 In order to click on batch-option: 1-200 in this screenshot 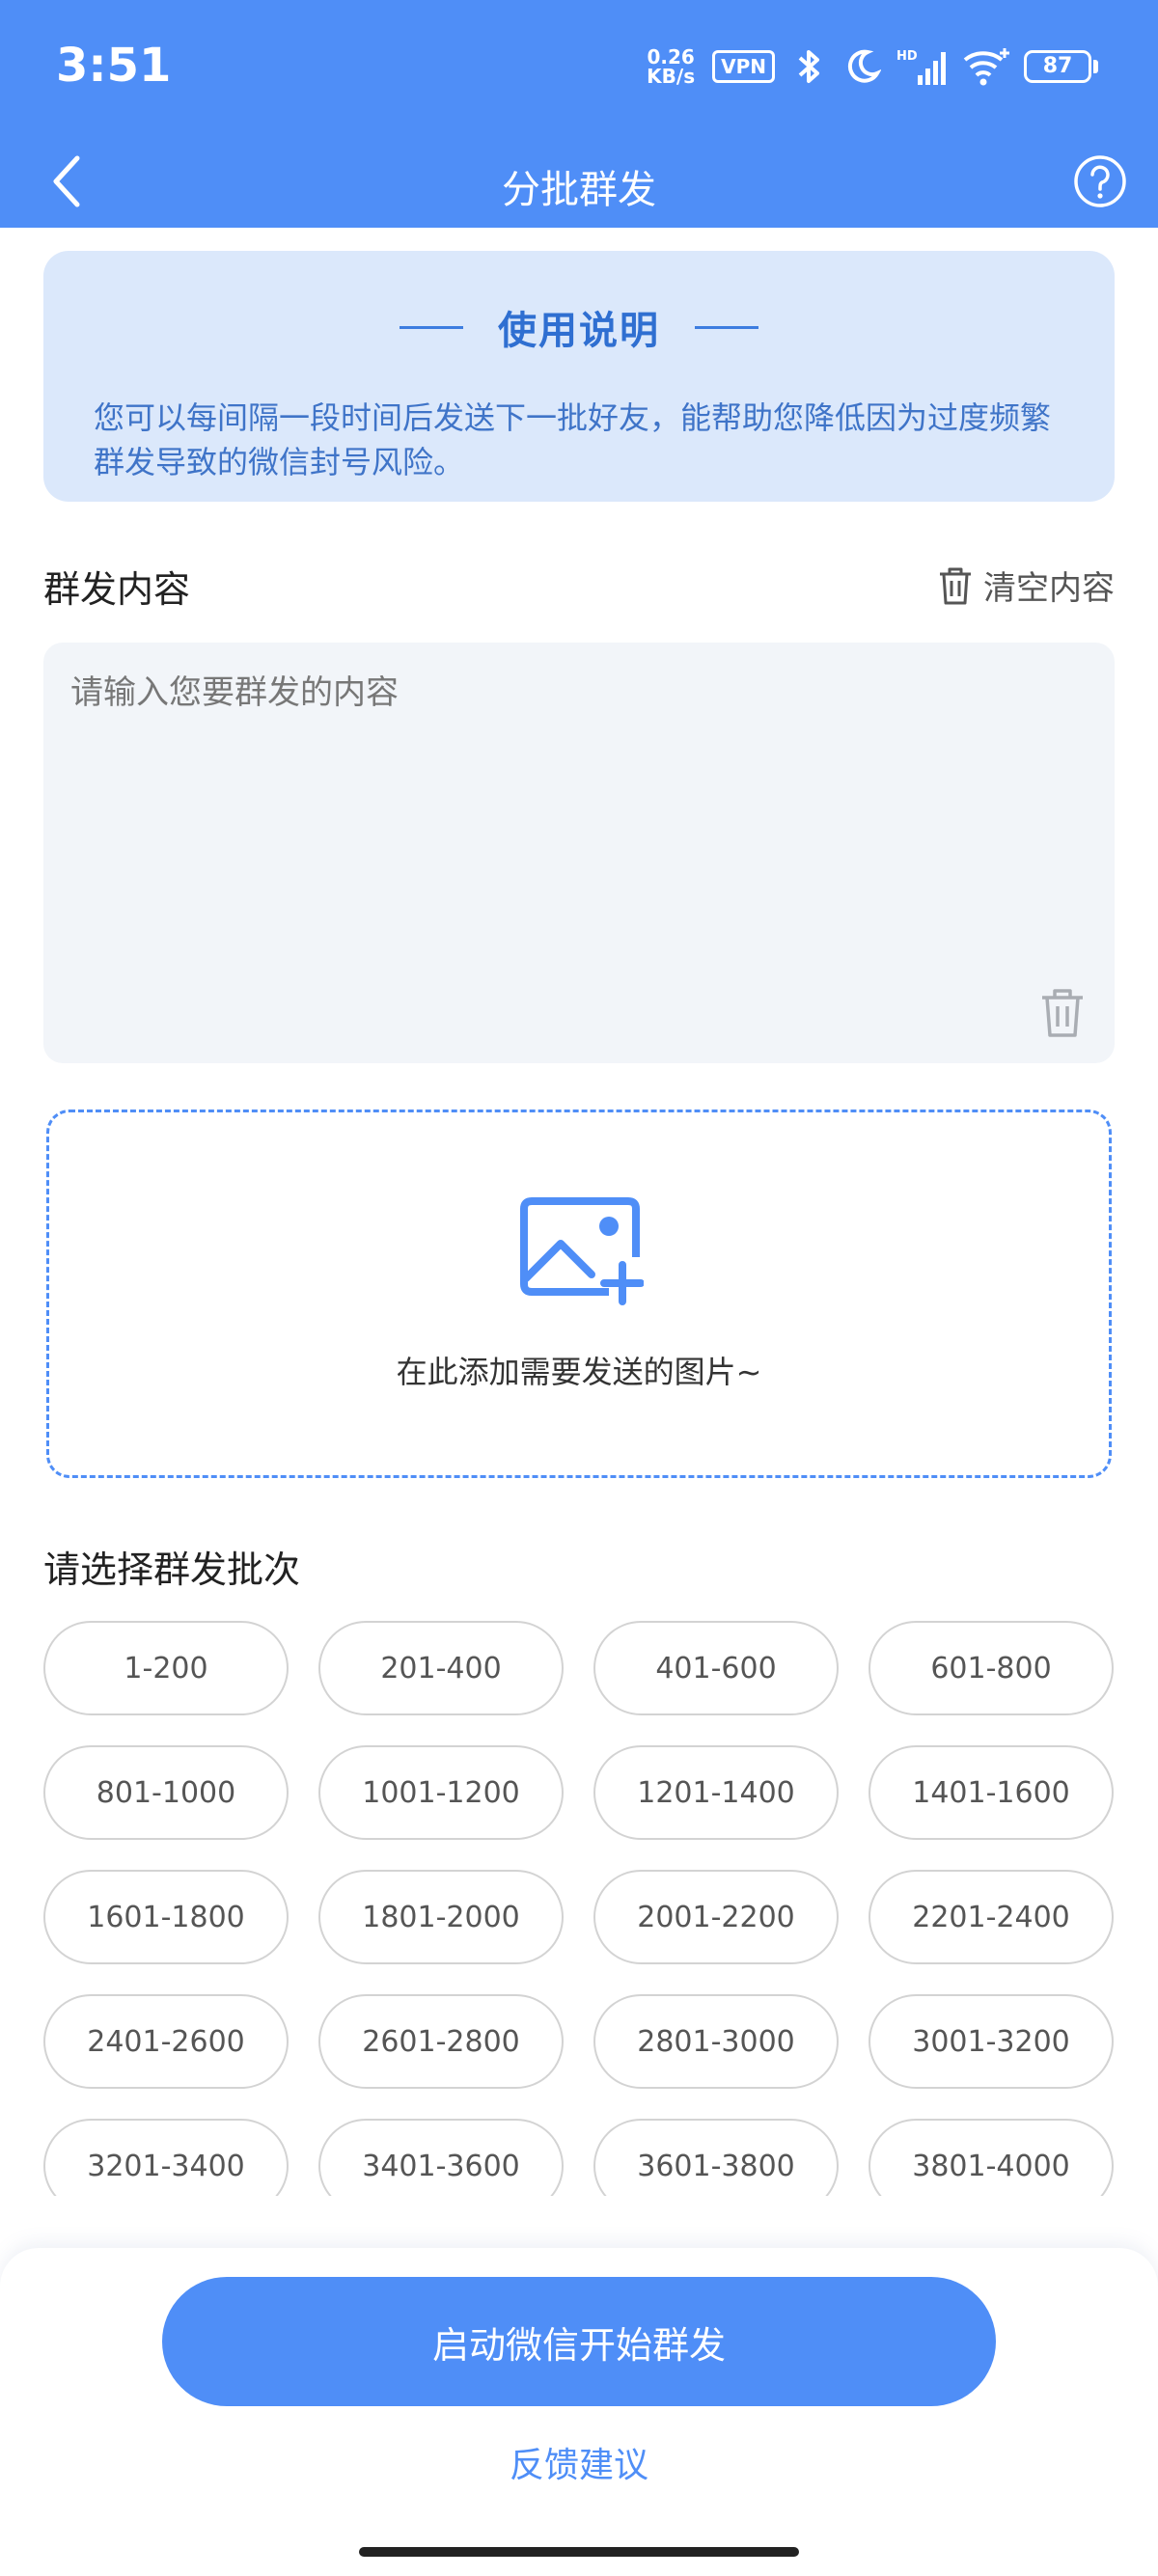, I will do `click(166, 1668)`.